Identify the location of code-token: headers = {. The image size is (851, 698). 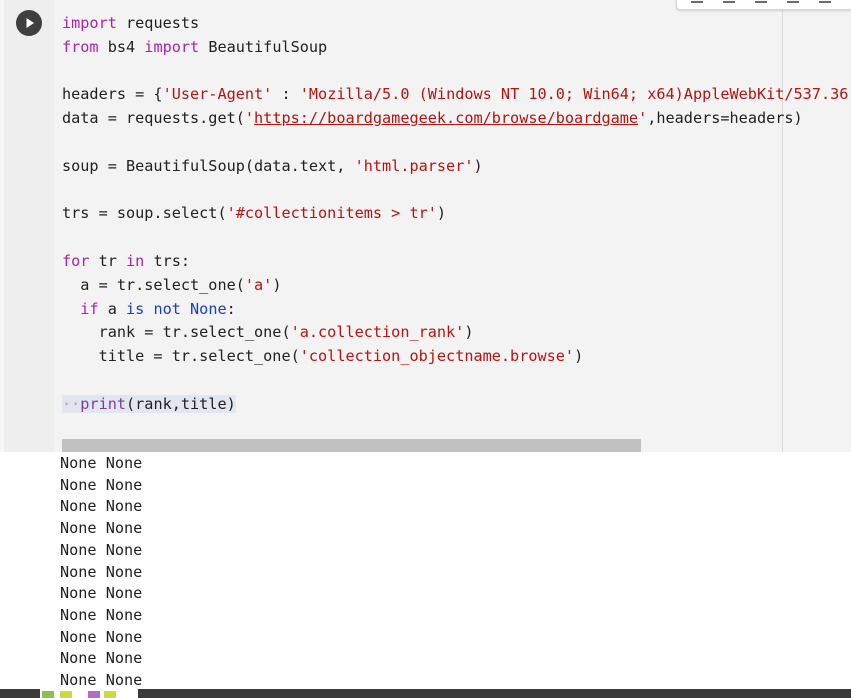
(112, 94).